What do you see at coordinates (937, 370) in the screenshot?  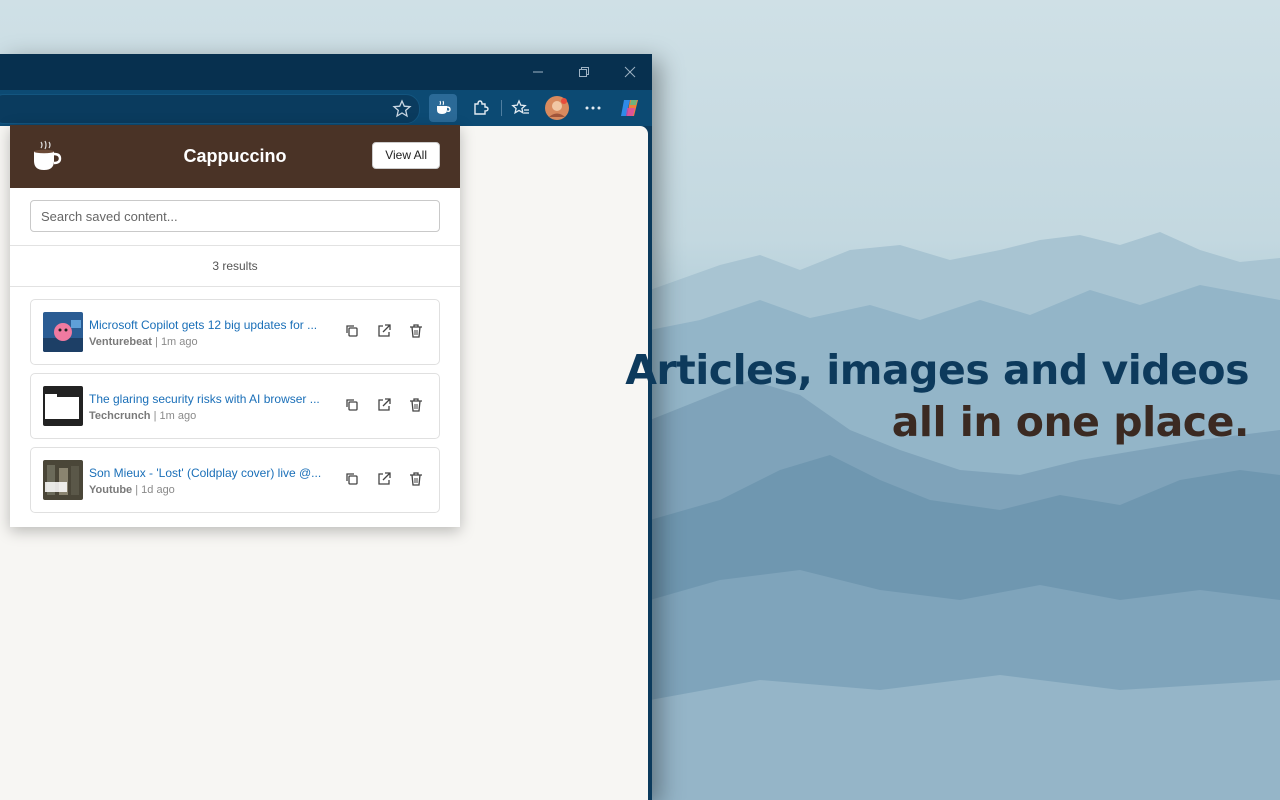 I see `tagline-line-1: Articles, images and videos` at bounding box center [937, 370].